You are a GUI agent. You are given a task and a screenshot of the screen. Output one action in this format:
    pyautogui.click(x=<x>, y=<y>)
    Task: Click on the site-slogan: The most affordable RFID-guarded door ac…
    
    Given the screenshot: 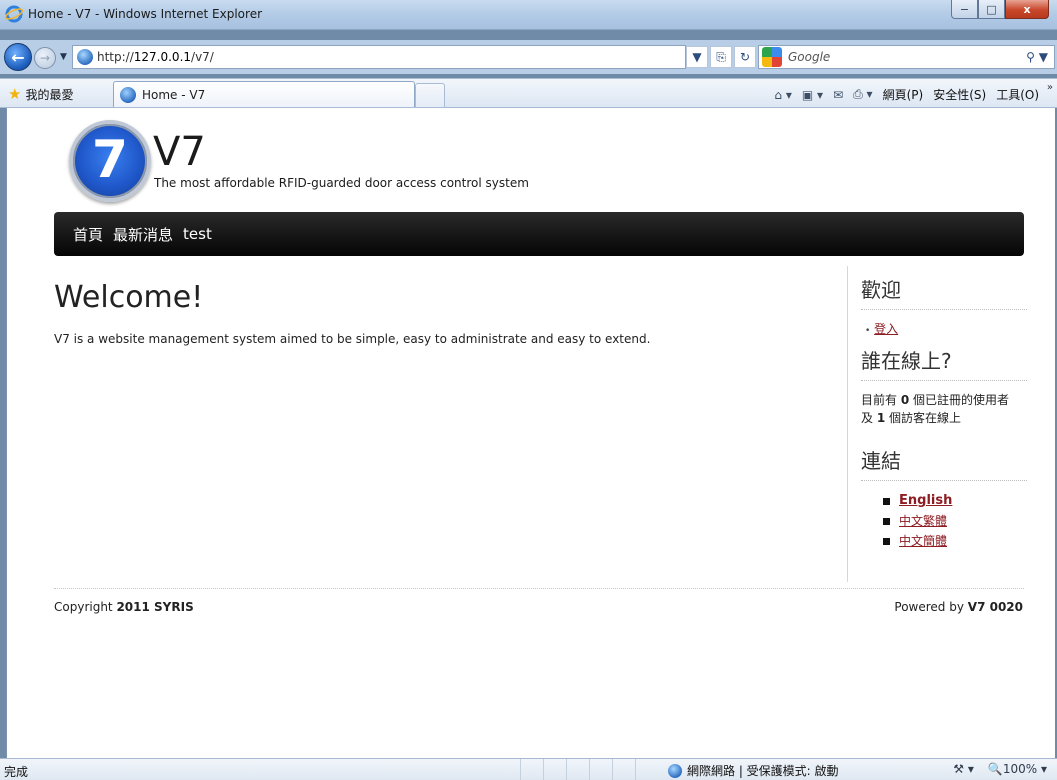 What is the action you would take?
    pyautogui.click(x=341, y=183)
    